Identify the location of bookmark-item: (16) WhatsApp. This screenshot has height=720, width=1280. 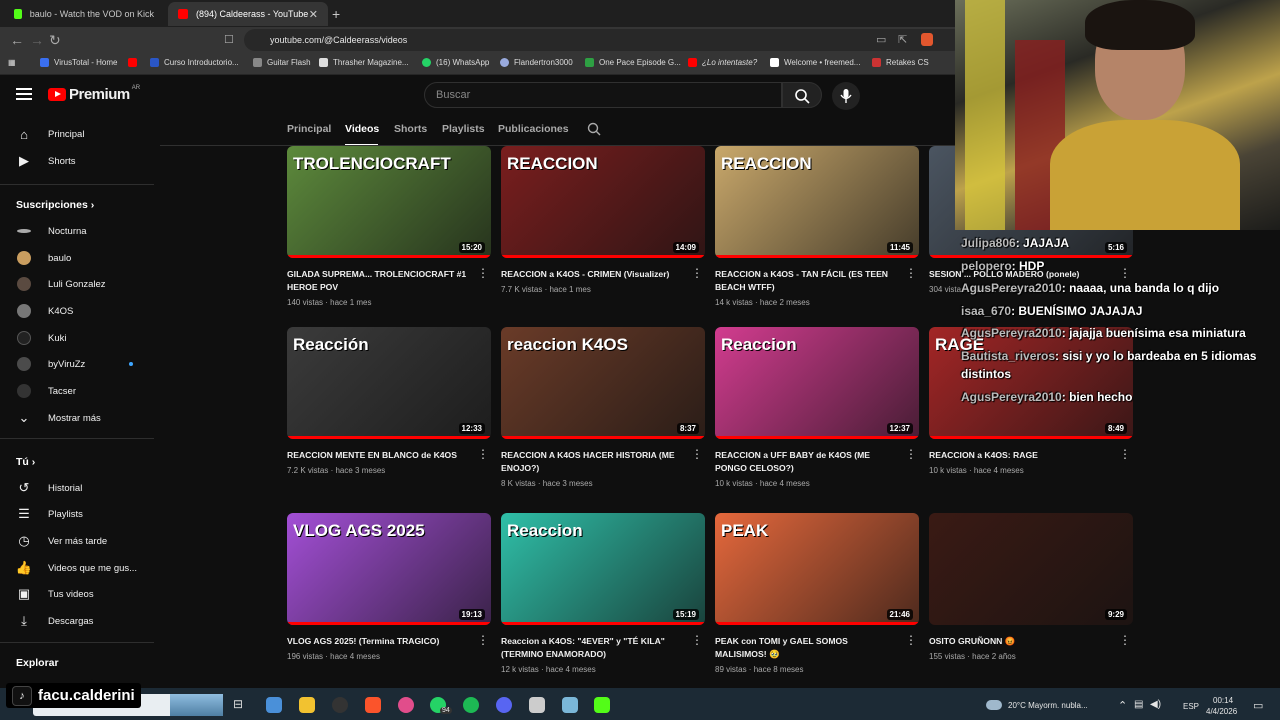
(455, 62).